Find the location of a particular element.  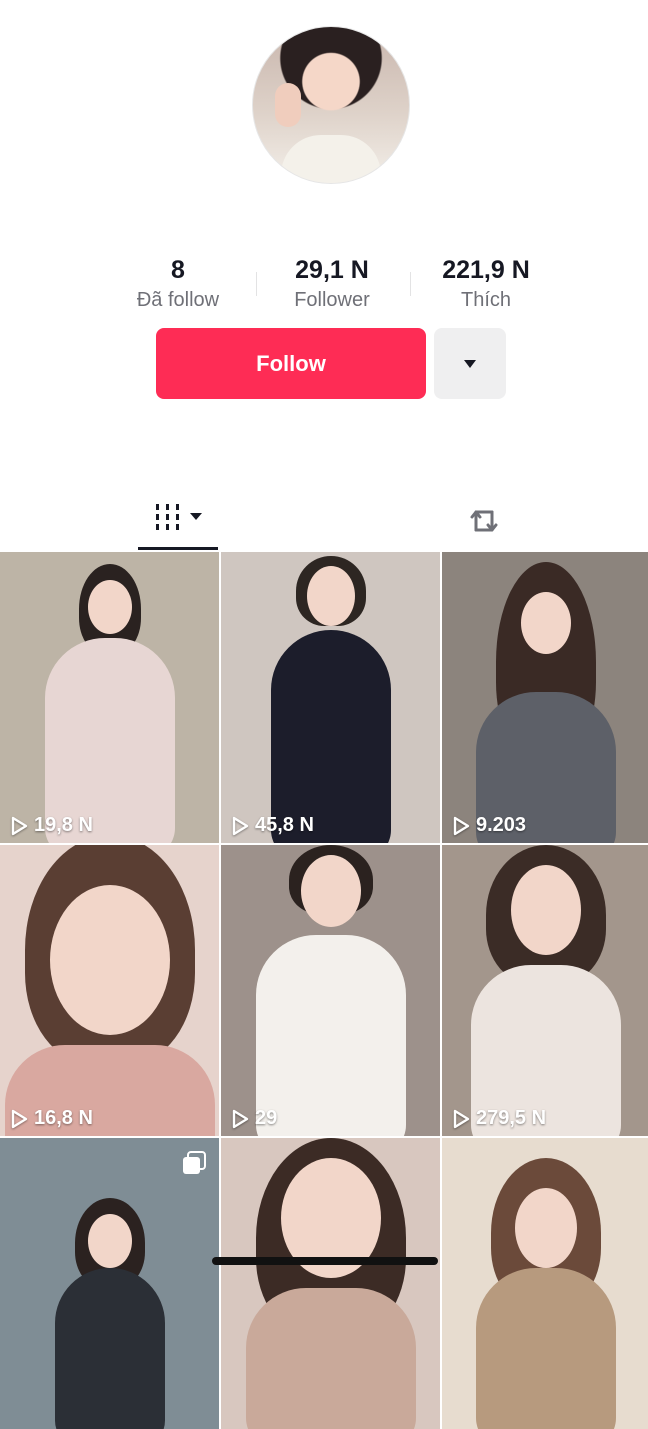

following-count: 8 is located at coordinates (178, 270).